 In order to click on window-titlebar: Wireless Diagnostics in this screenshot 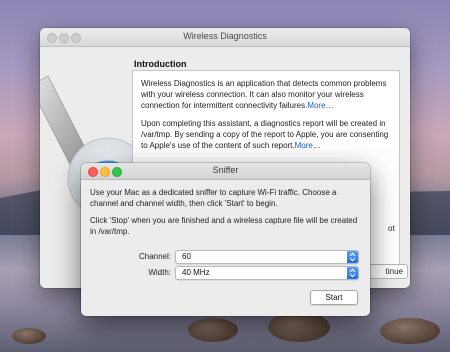, I will do `click(225, 37)`.